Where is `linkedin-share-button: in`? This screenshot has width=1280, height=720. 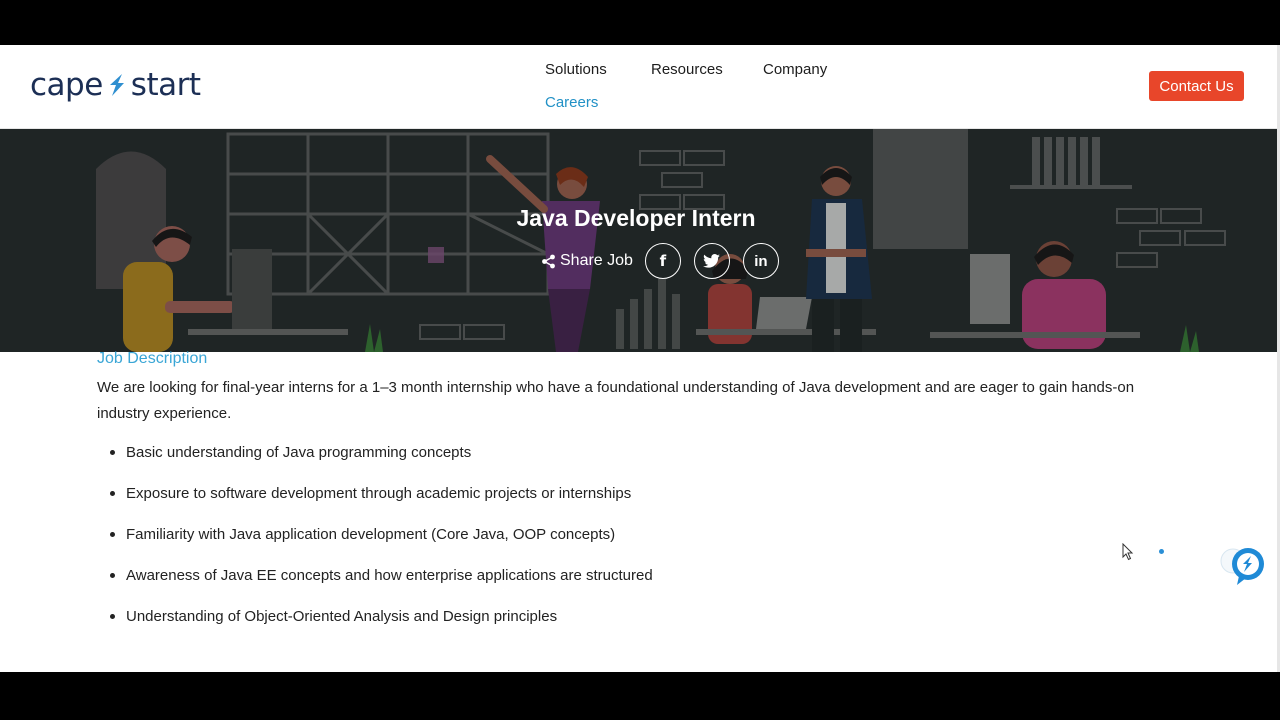 linkedin-share-button: in is located at coordinates (760, 261).